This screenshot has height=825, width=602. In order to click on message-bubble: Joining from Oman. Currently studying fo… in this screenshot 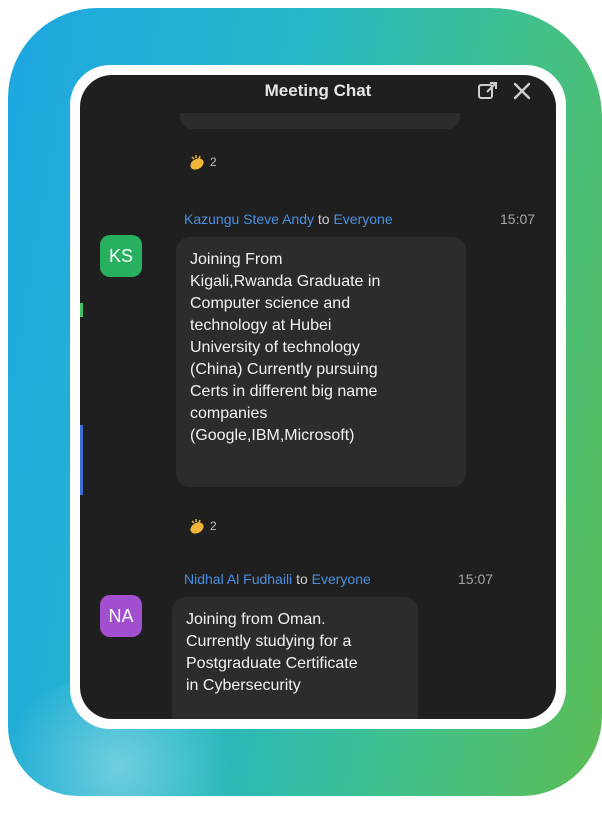, I will do `click(295, 658)`.